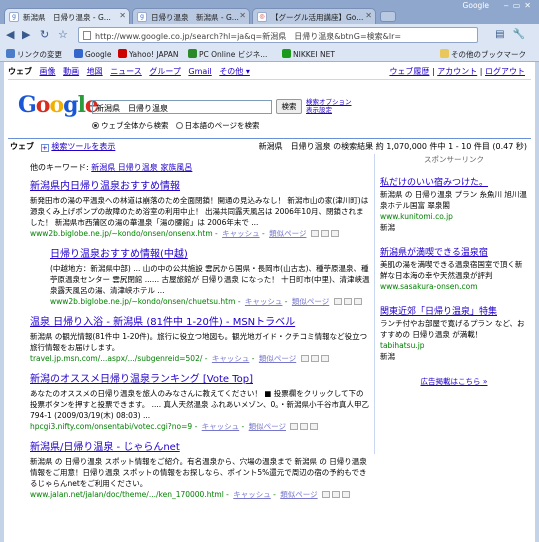 The width and height of the screenshot is (539, 542). What do you see at coordinates (44, 35) in the screenshot?
I see `reload-icon: ↻` at bounding box center [44, 35].